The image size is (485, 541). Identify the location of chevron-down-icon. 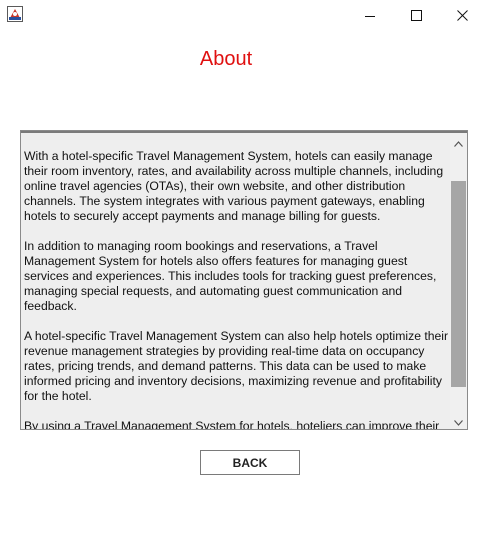
(458, 420).